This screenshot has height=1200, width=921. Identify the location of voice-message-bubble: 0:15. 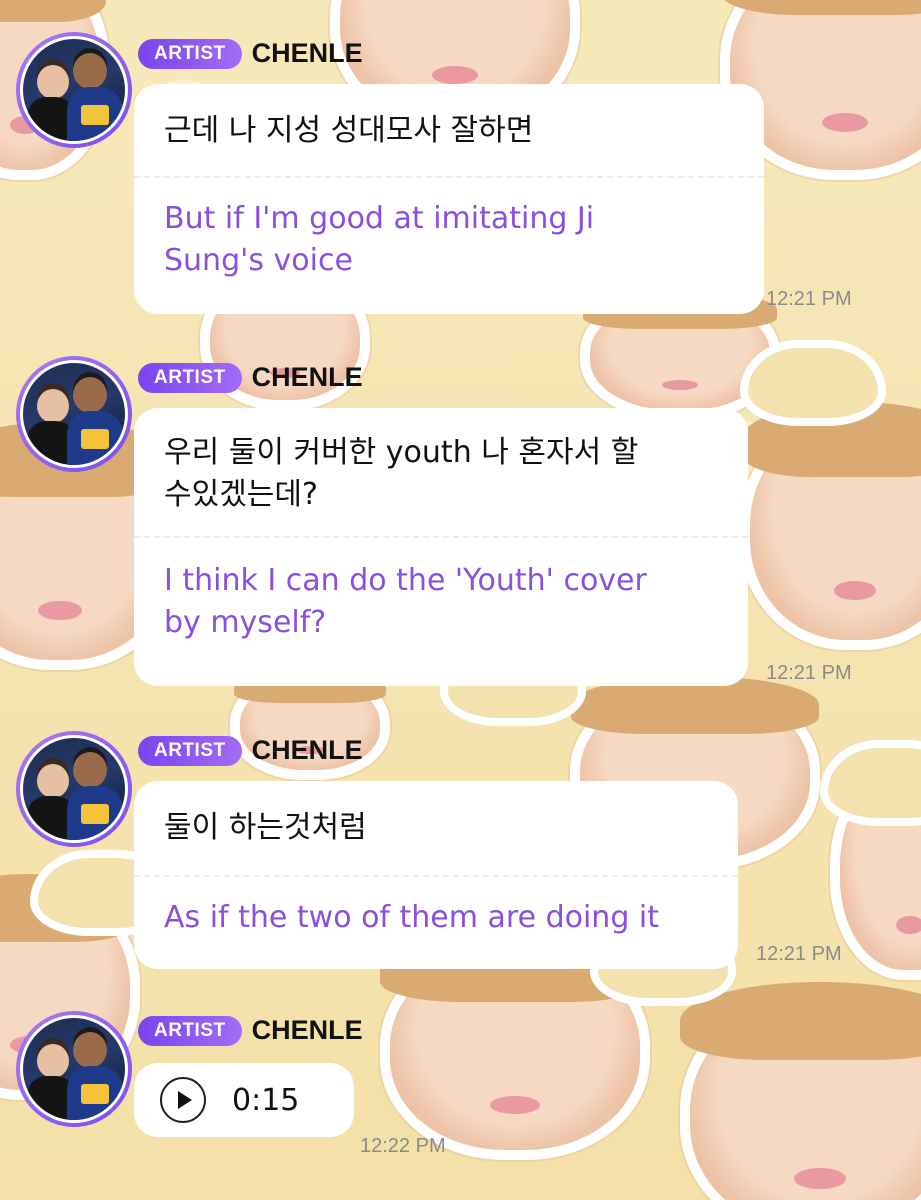
(244, 1100).